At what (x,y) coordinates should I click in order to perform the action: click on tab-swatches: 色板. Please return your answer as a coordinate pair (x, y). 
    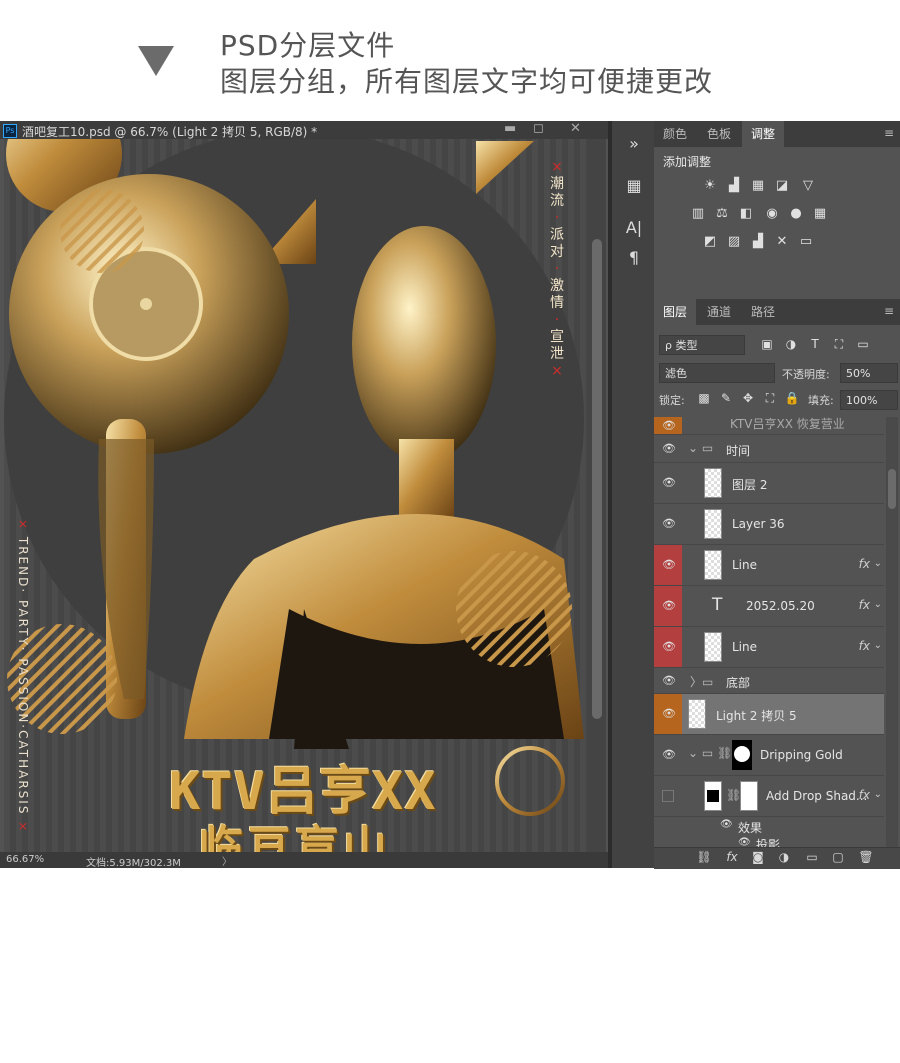
    Looking at the image, I should click on (719, 134).